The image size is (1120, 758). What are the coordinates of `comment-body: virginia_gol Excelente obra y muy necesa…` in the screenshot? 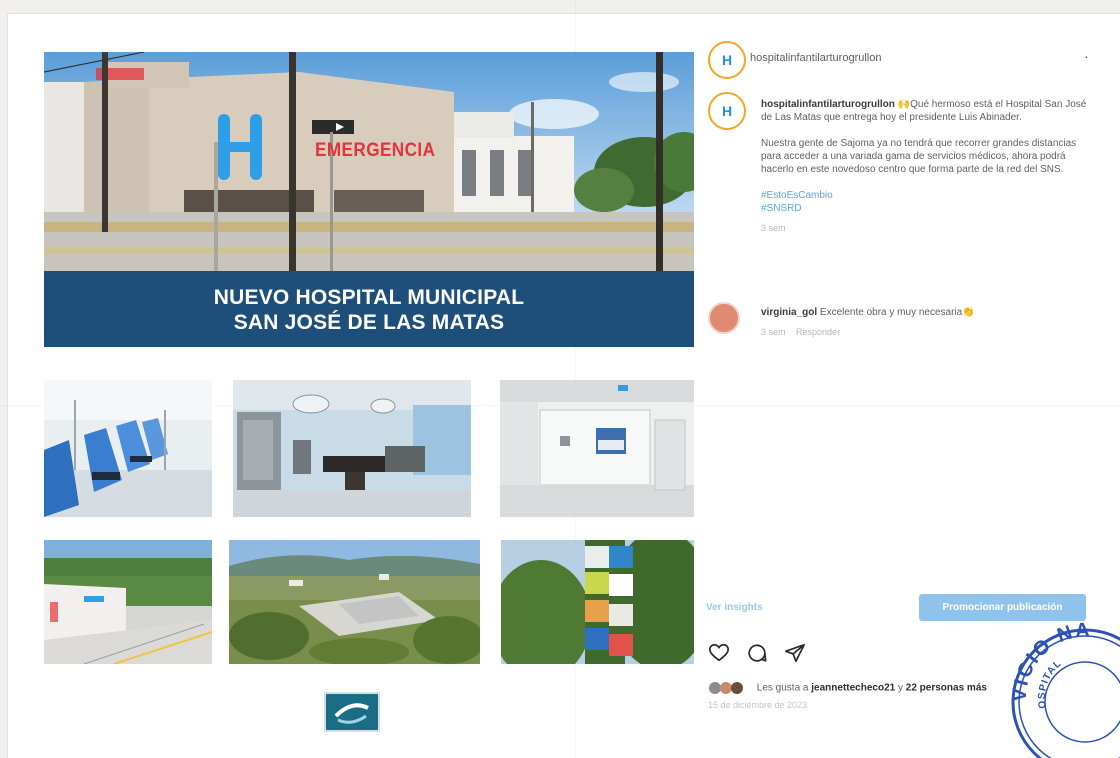 It's located at (928, 312).